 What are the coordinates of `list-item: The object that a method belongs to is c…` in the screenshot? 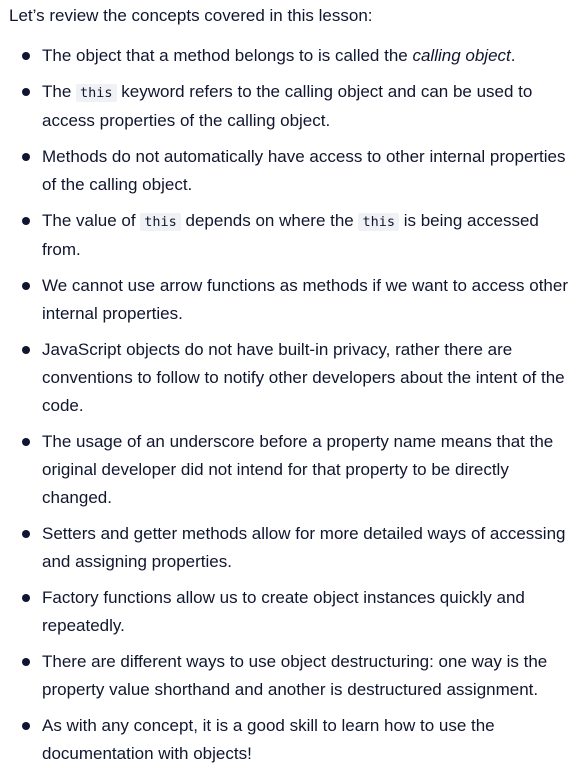 It's located at (295, 56).